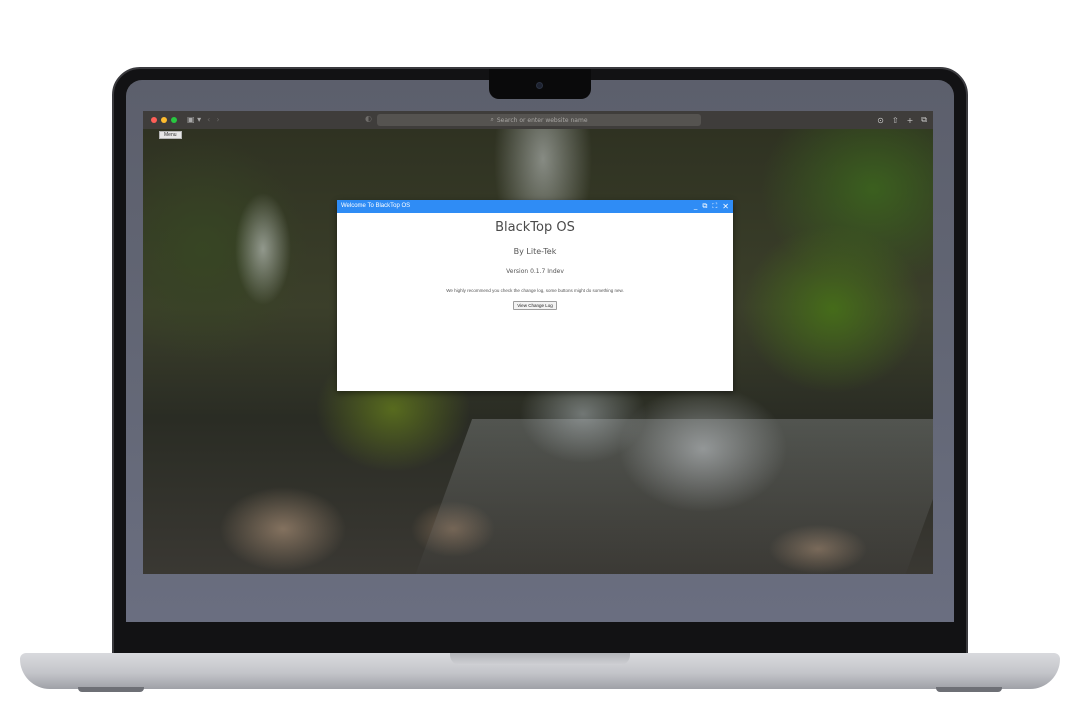 The height and width of the screenshot is (702, 1080). Describe the element at coordinates (924, 120) in the screenshot. I see `tab-overview-icon: ⧉` at that location.